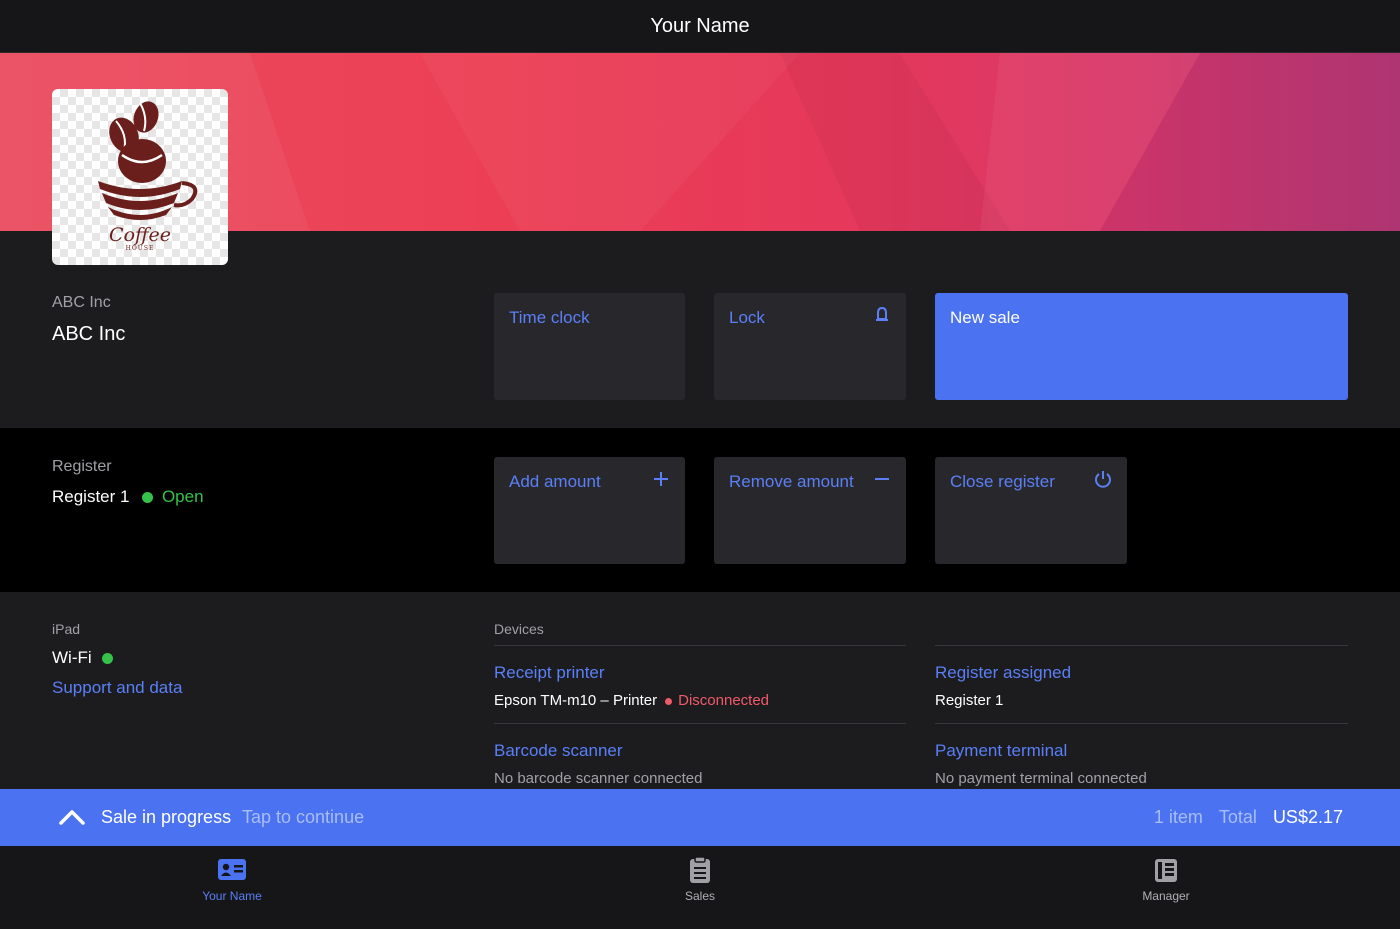 The height and width of the screenshot is (929, 1400). Describe the element at coordinates (1166, 887) in the screenshot. I see `tab-manager: Manager` at that location.